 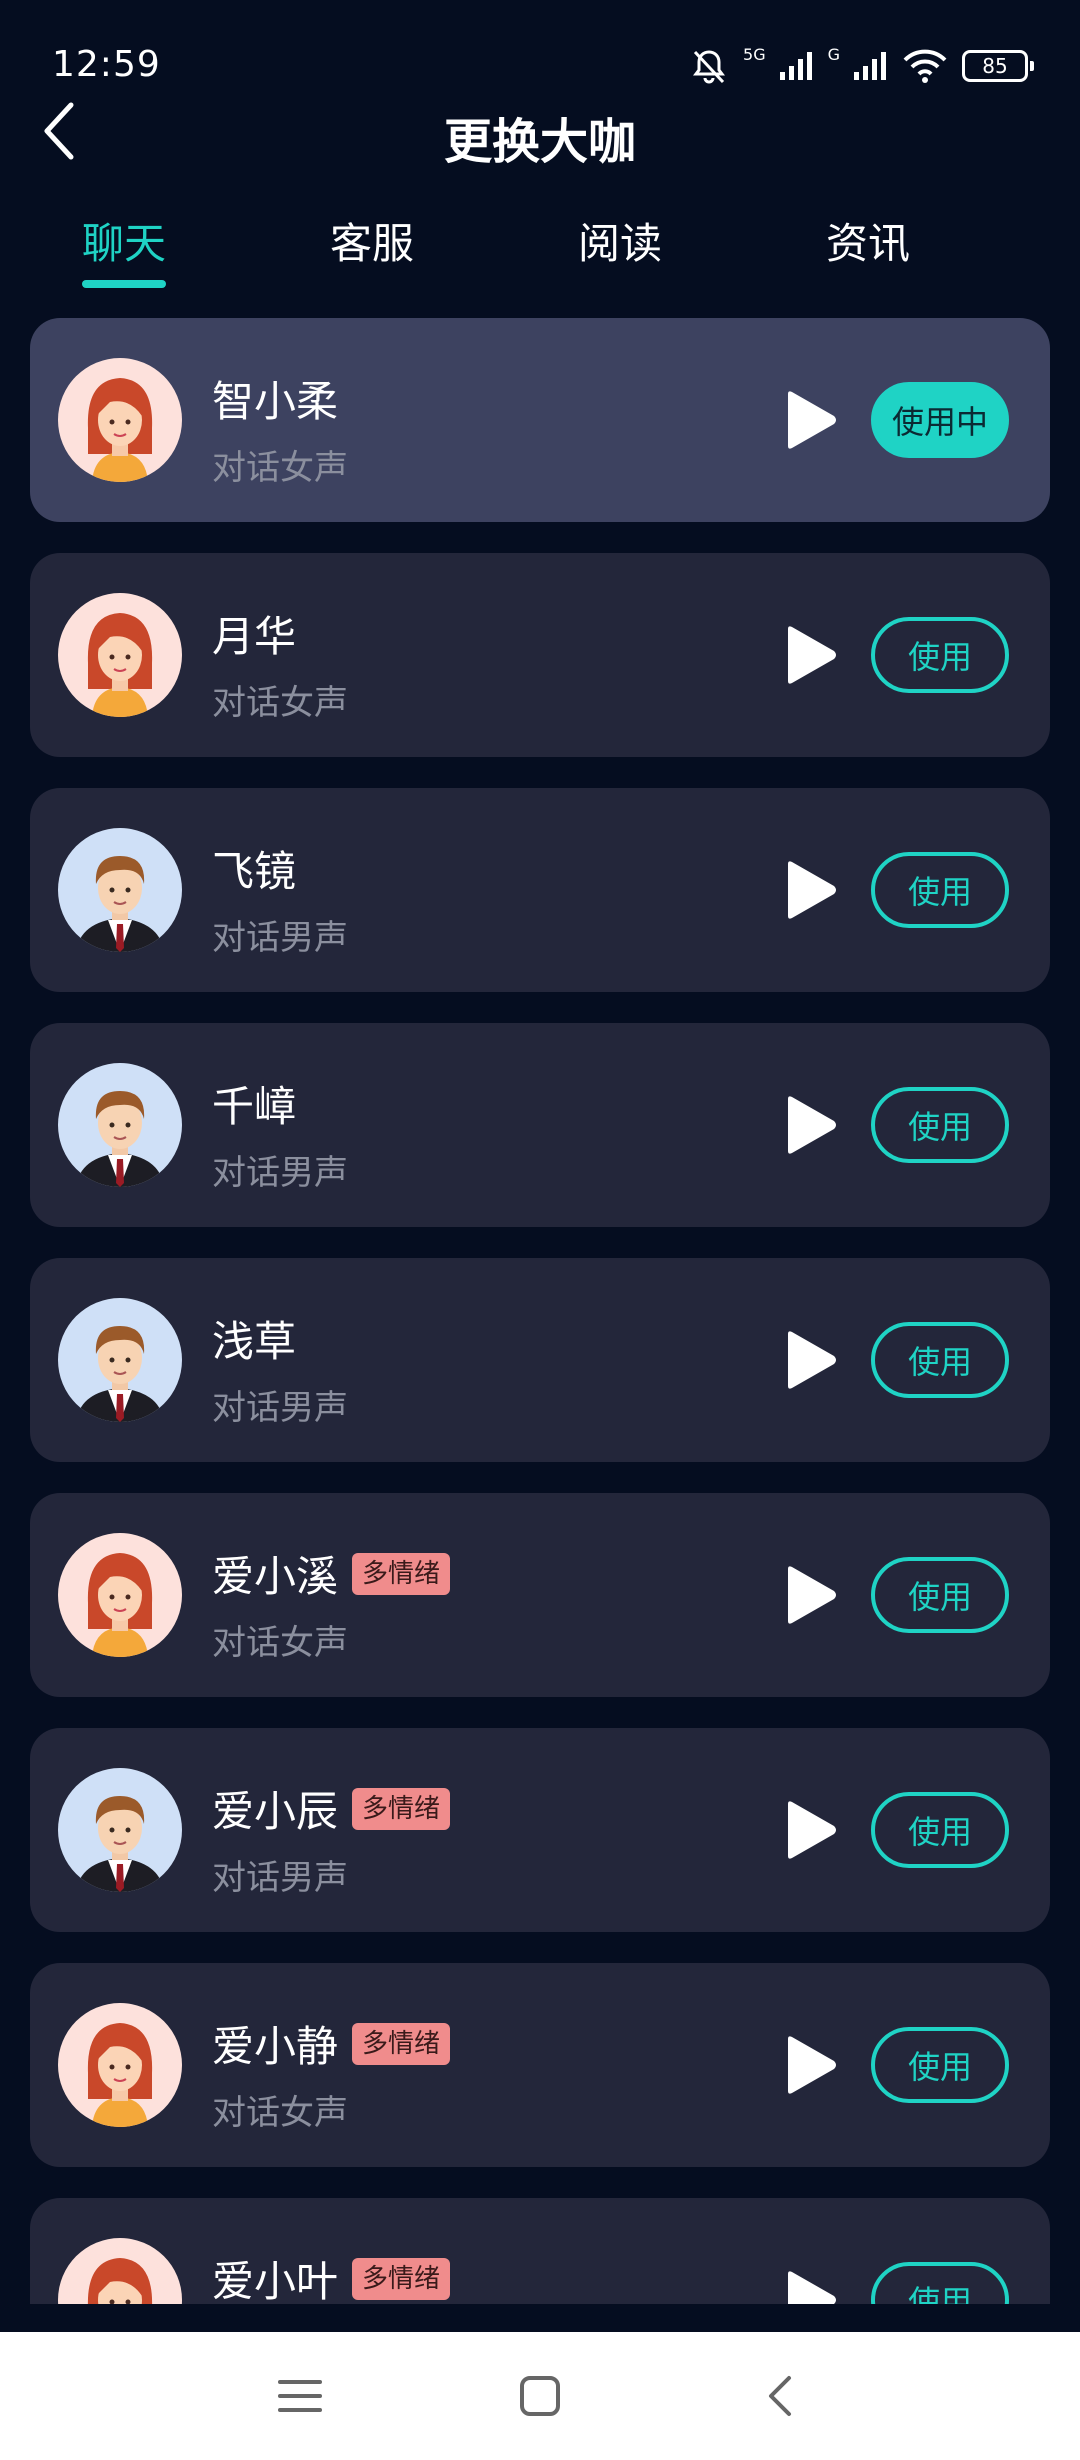 I want to click on voice-card: 爱小溪 多情绪 对话女声 使用, so click(x=540, y=1595).